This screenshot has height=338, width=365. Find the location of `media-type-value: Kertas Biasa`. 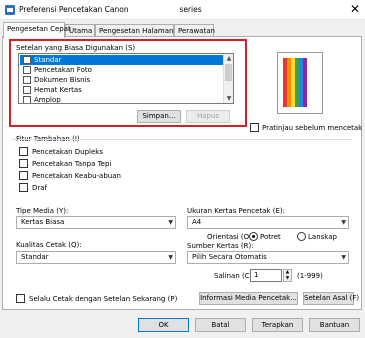

media-type-value: Kertas Biasa is located at coordinates (43, 222).